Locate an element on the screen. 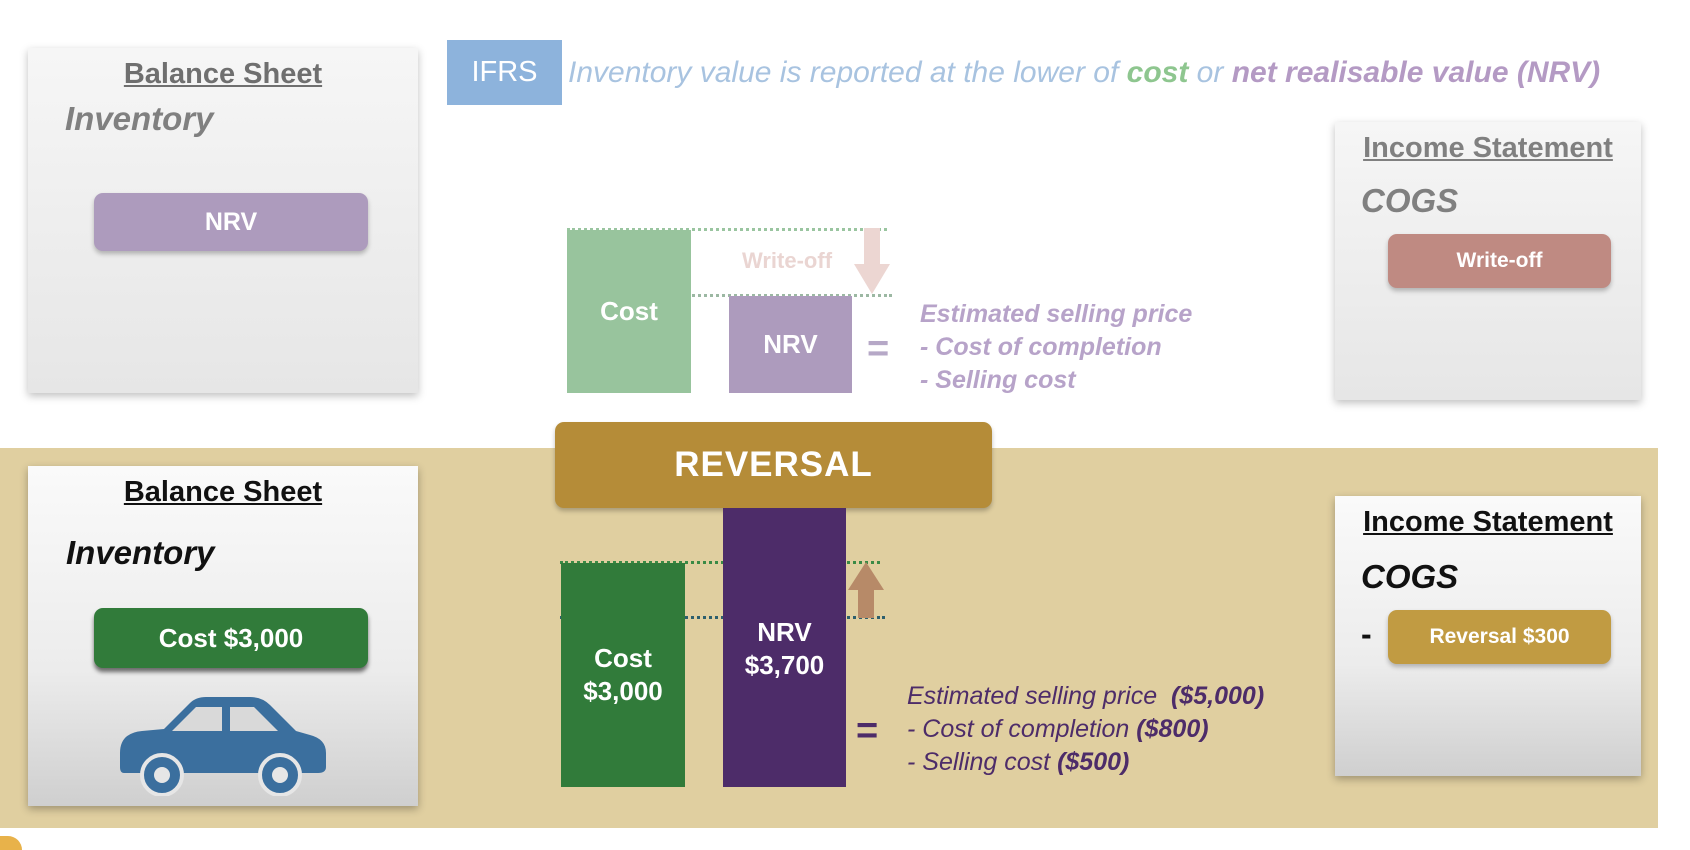 This screenshot has width=1690, height=850. nrv-bar: NRV is located at coordinates (790, 344).